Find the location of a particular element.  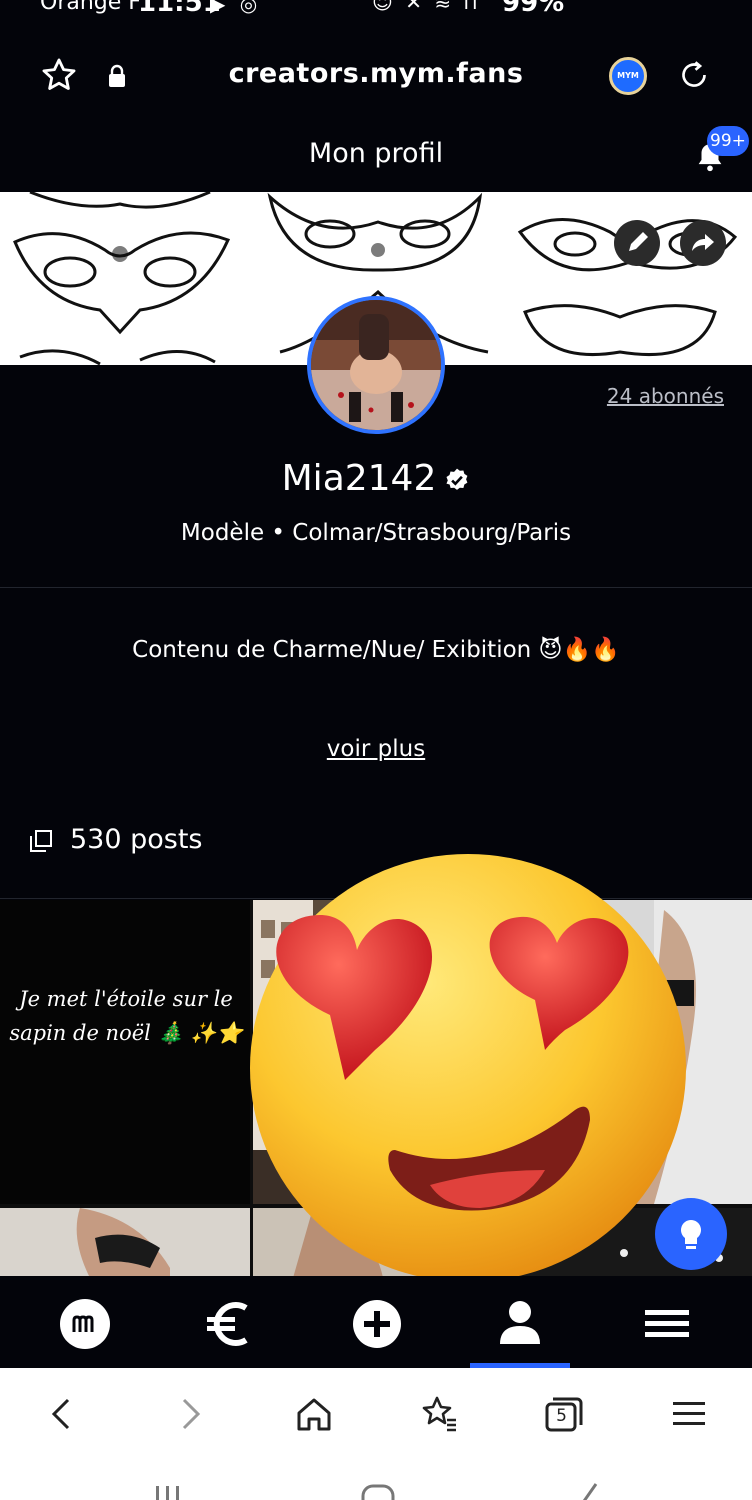

share-arrow-icon is located at coordinates (703, 242).